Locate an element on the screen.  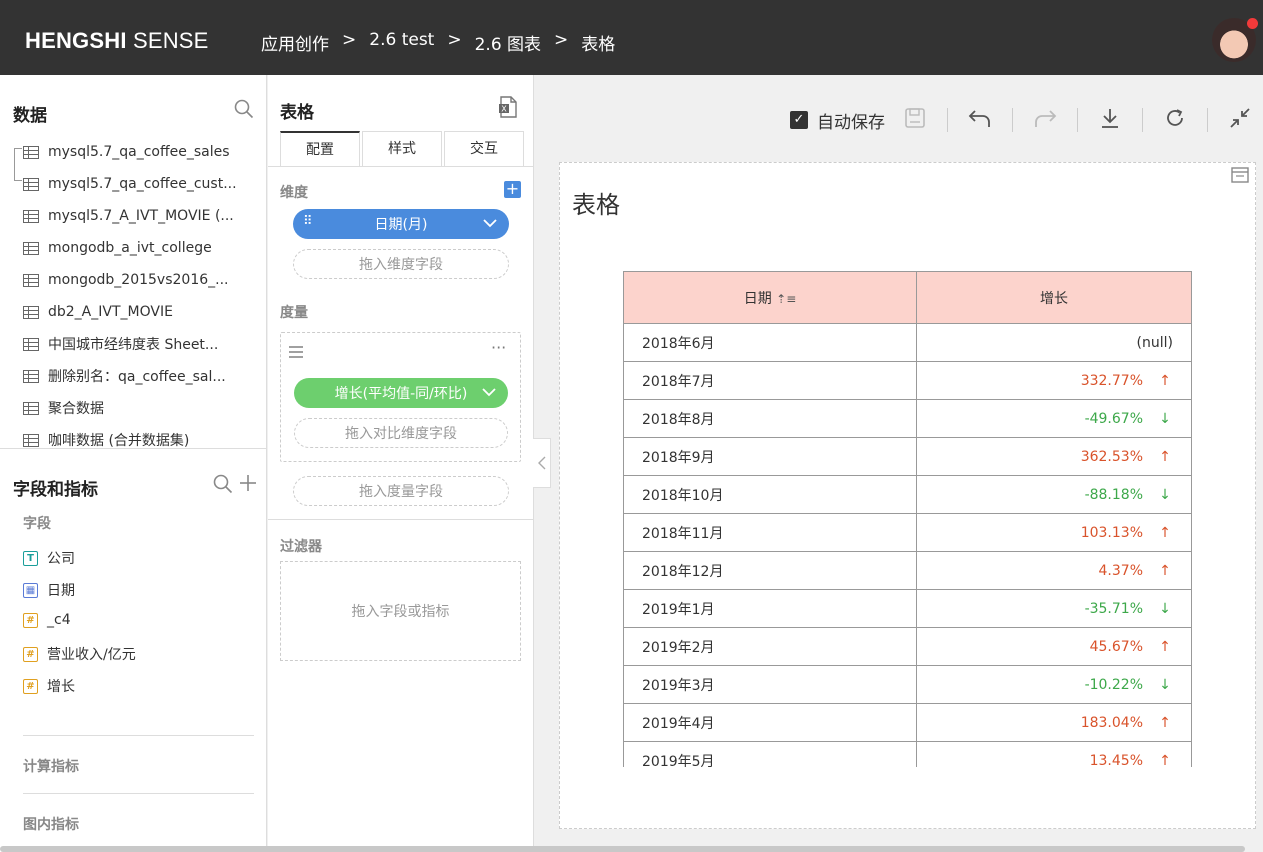
breadcrumb-item-app: 应用创作 is located at coordinates (295, 42).